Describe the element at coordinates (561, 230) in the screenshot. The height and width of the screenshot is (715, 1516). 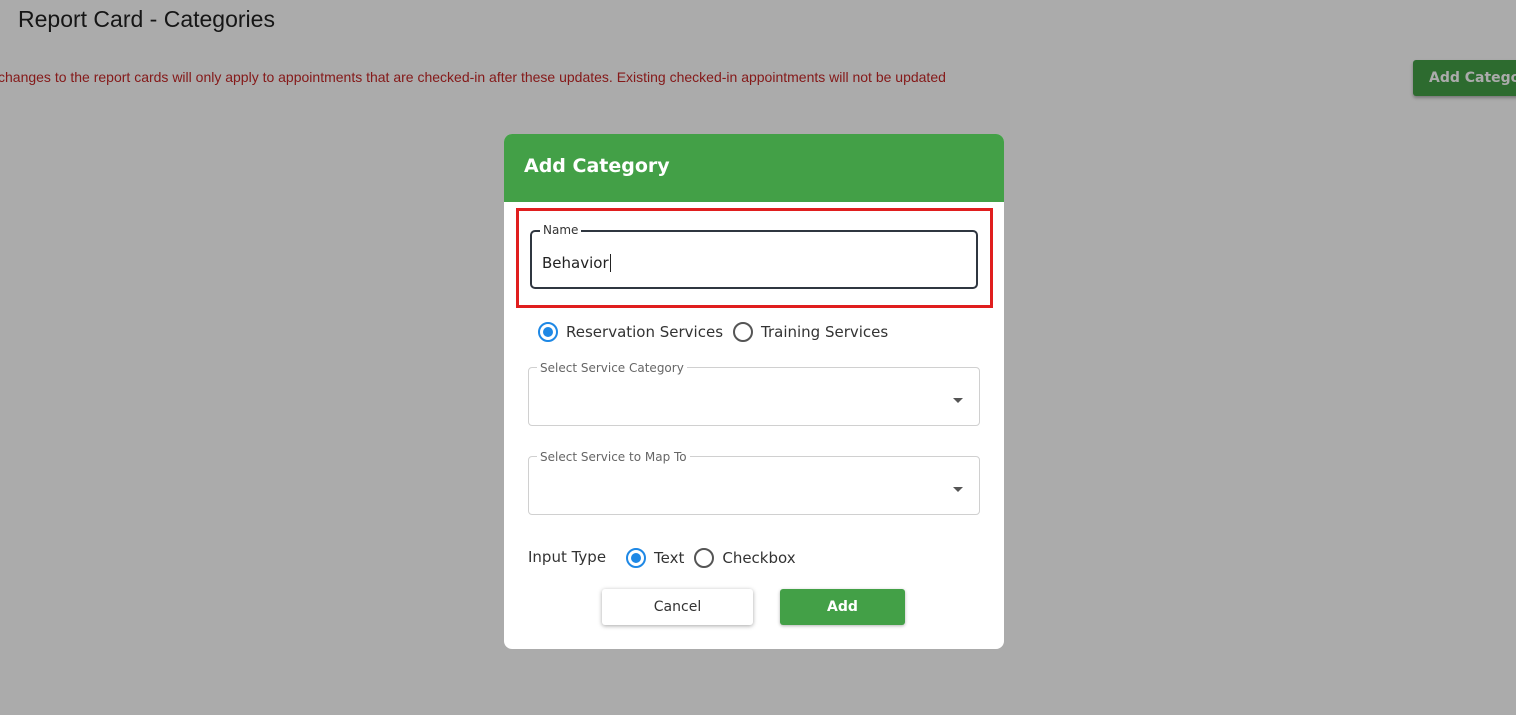
I see `name-label: Name` at that location.